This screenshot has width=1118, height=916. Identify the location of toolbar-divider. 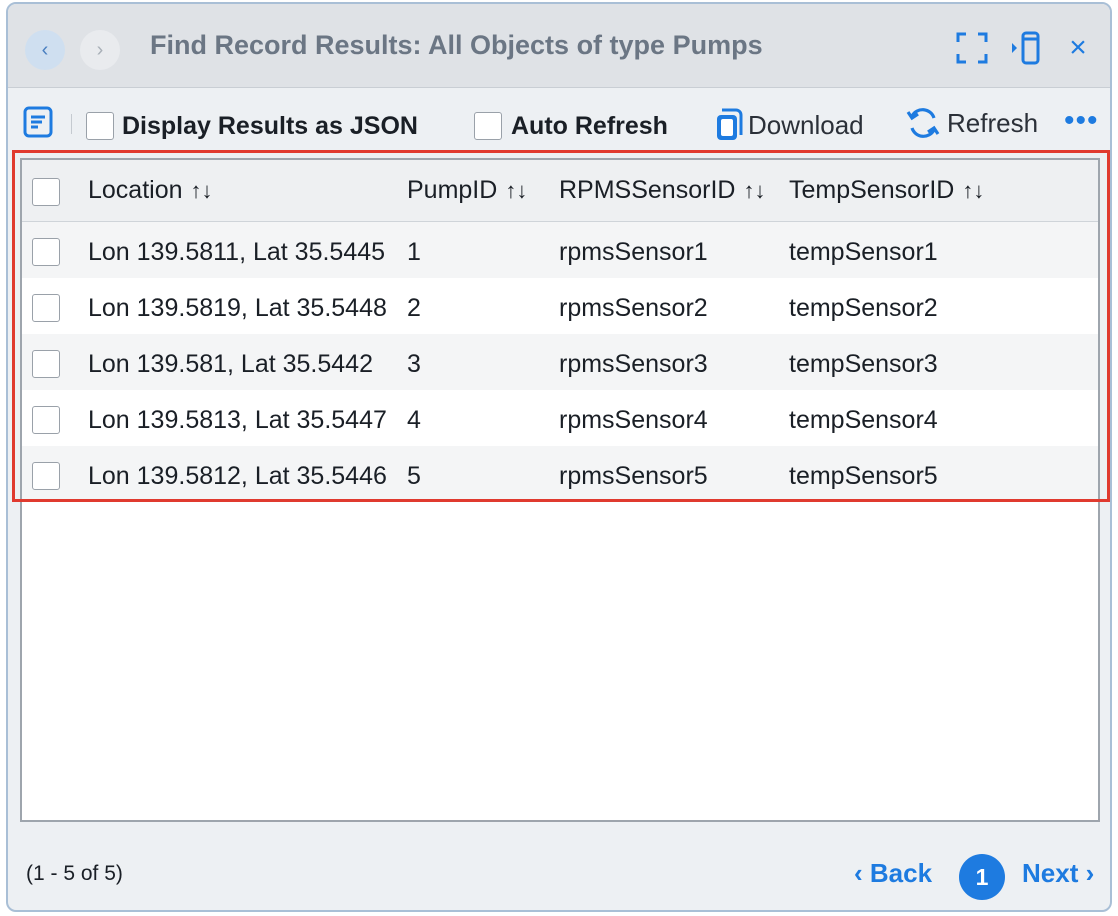
(71, 124).